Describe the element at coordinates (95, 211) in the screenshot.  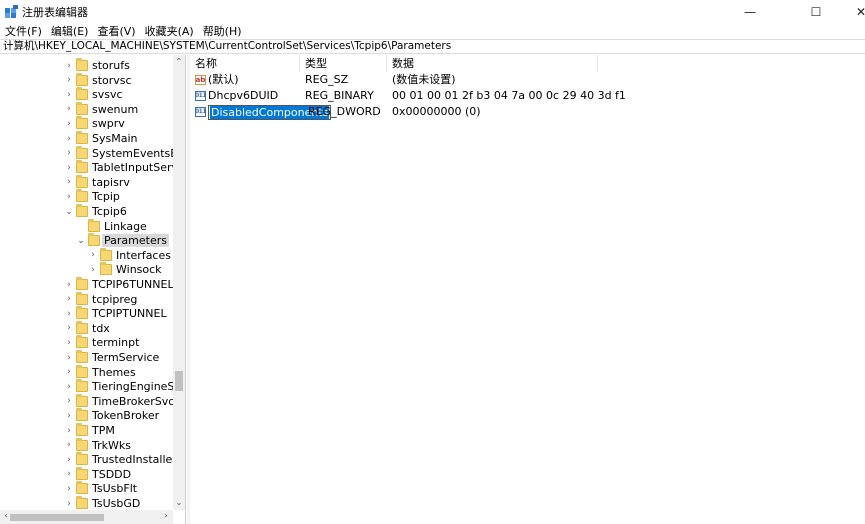
I see `tree-node: ⌄ Tcpip6` at that location.